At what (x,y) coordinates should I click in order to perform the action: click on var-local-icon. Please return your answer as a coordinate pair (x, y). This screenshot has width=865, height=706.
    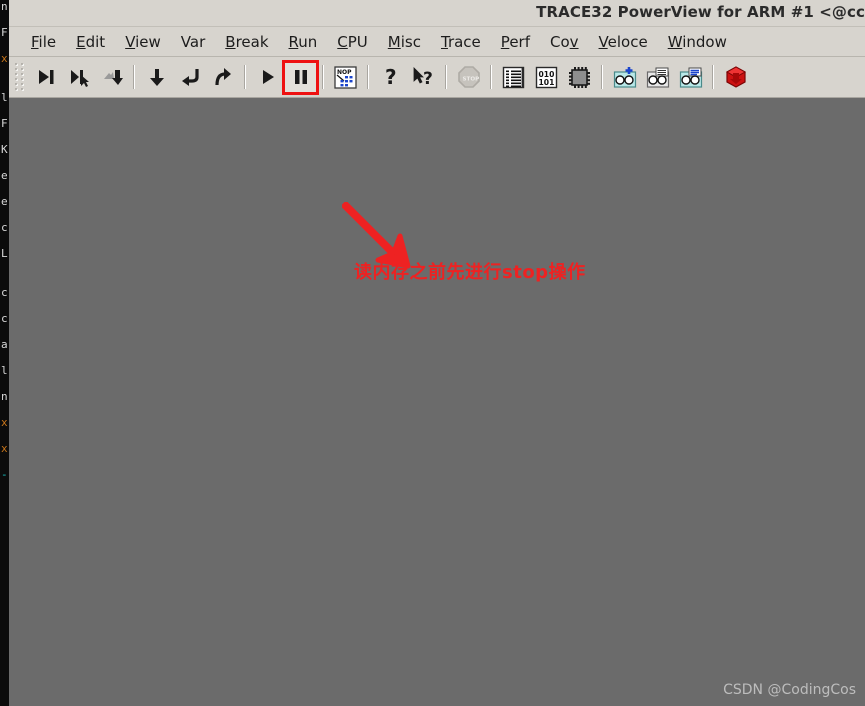
    Looking at the image, I should click on (657, 77).